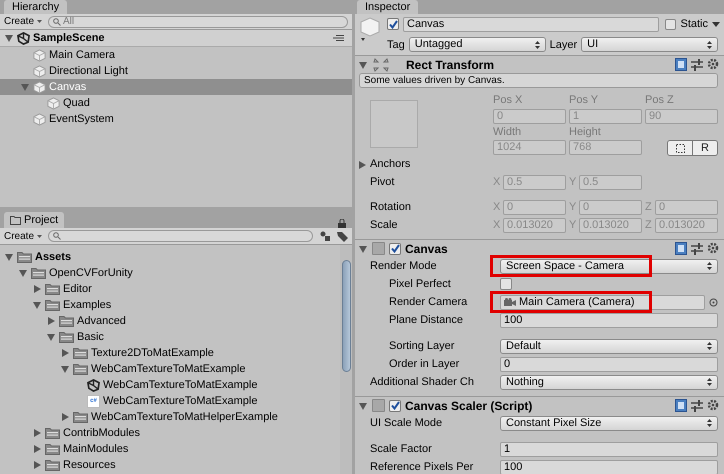 The width and height of the screenshot is (724, 474). Describe the element at coordinates (338, 38) in the screenshot. I see `menu-icon` at that location.